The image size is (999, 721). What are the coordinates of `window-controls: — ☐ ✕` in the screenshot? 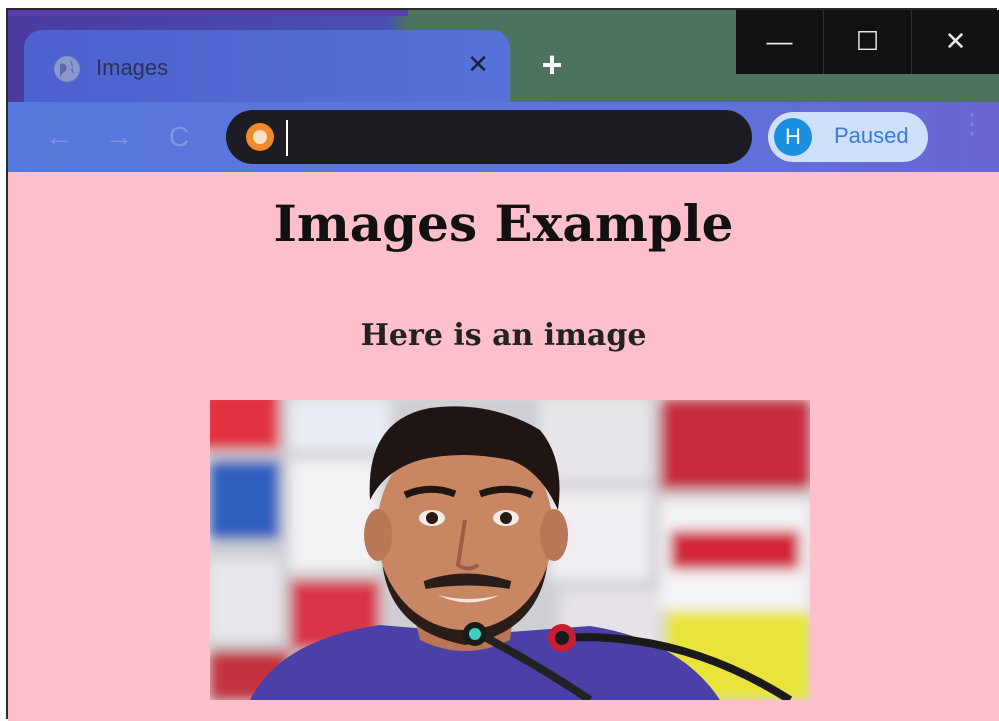 It's located at (867, 42).